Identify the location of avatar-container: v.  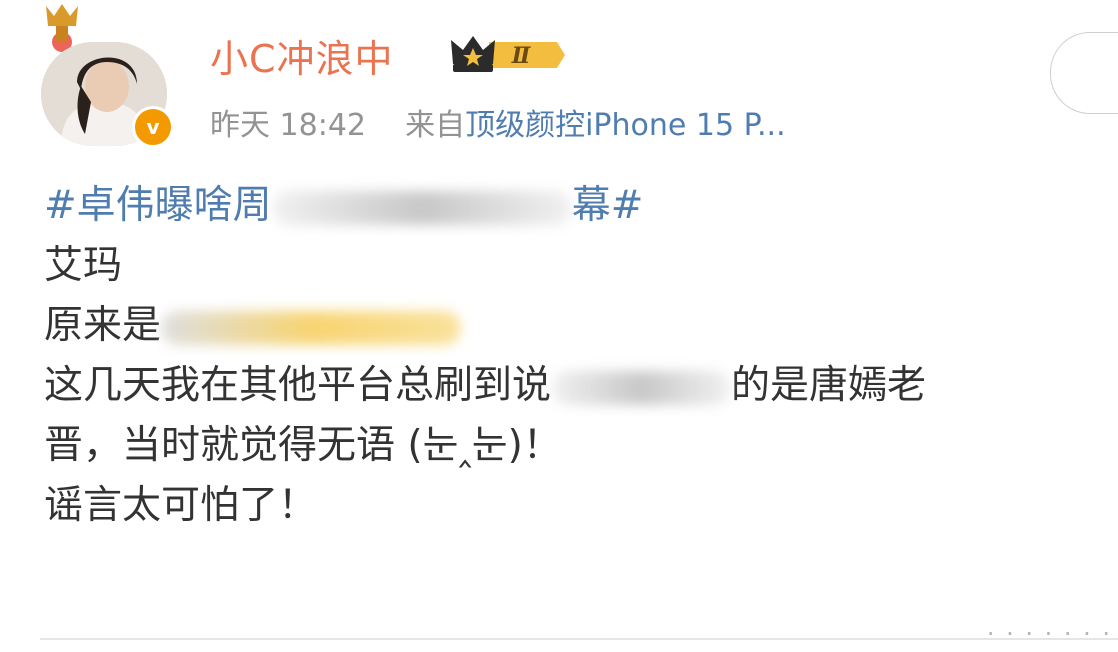
(106, 77).